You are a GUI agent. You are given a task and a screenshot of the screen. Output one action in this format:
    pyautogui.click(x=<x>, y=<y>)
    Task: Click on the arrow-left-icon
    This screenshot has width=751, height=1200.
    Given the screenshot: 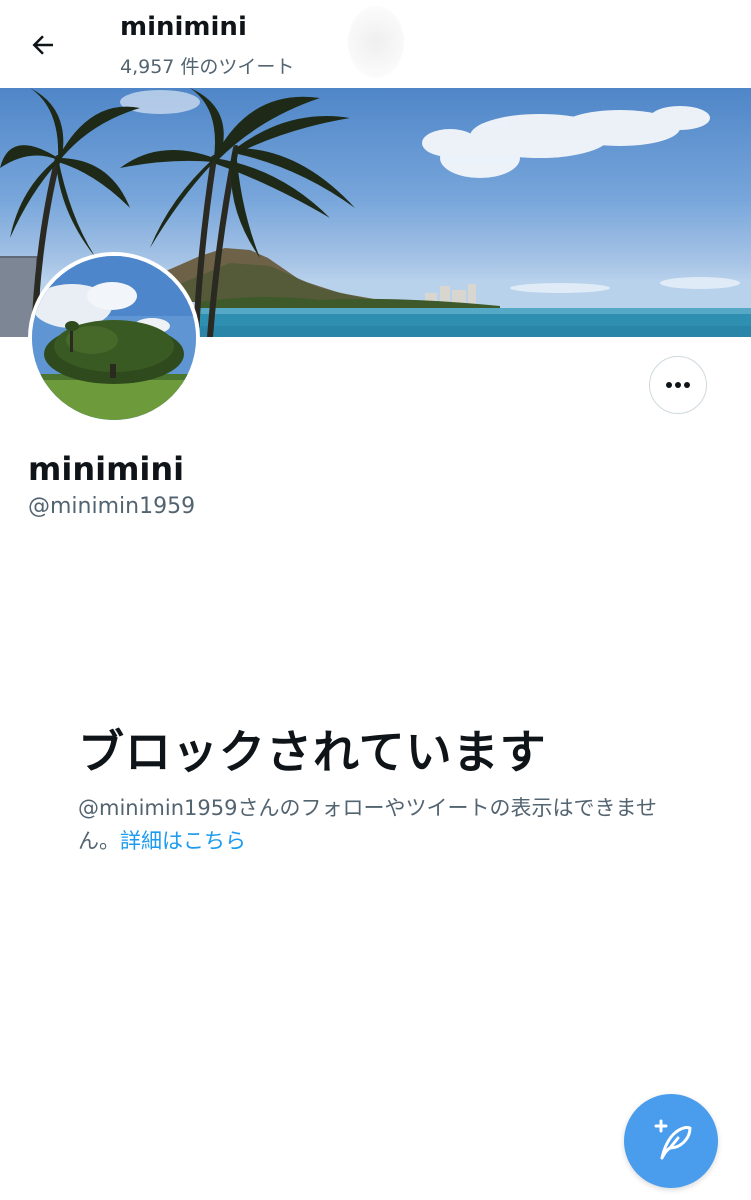 What is the action you would take?
    pyautogui.click(x=42, y=45)
    